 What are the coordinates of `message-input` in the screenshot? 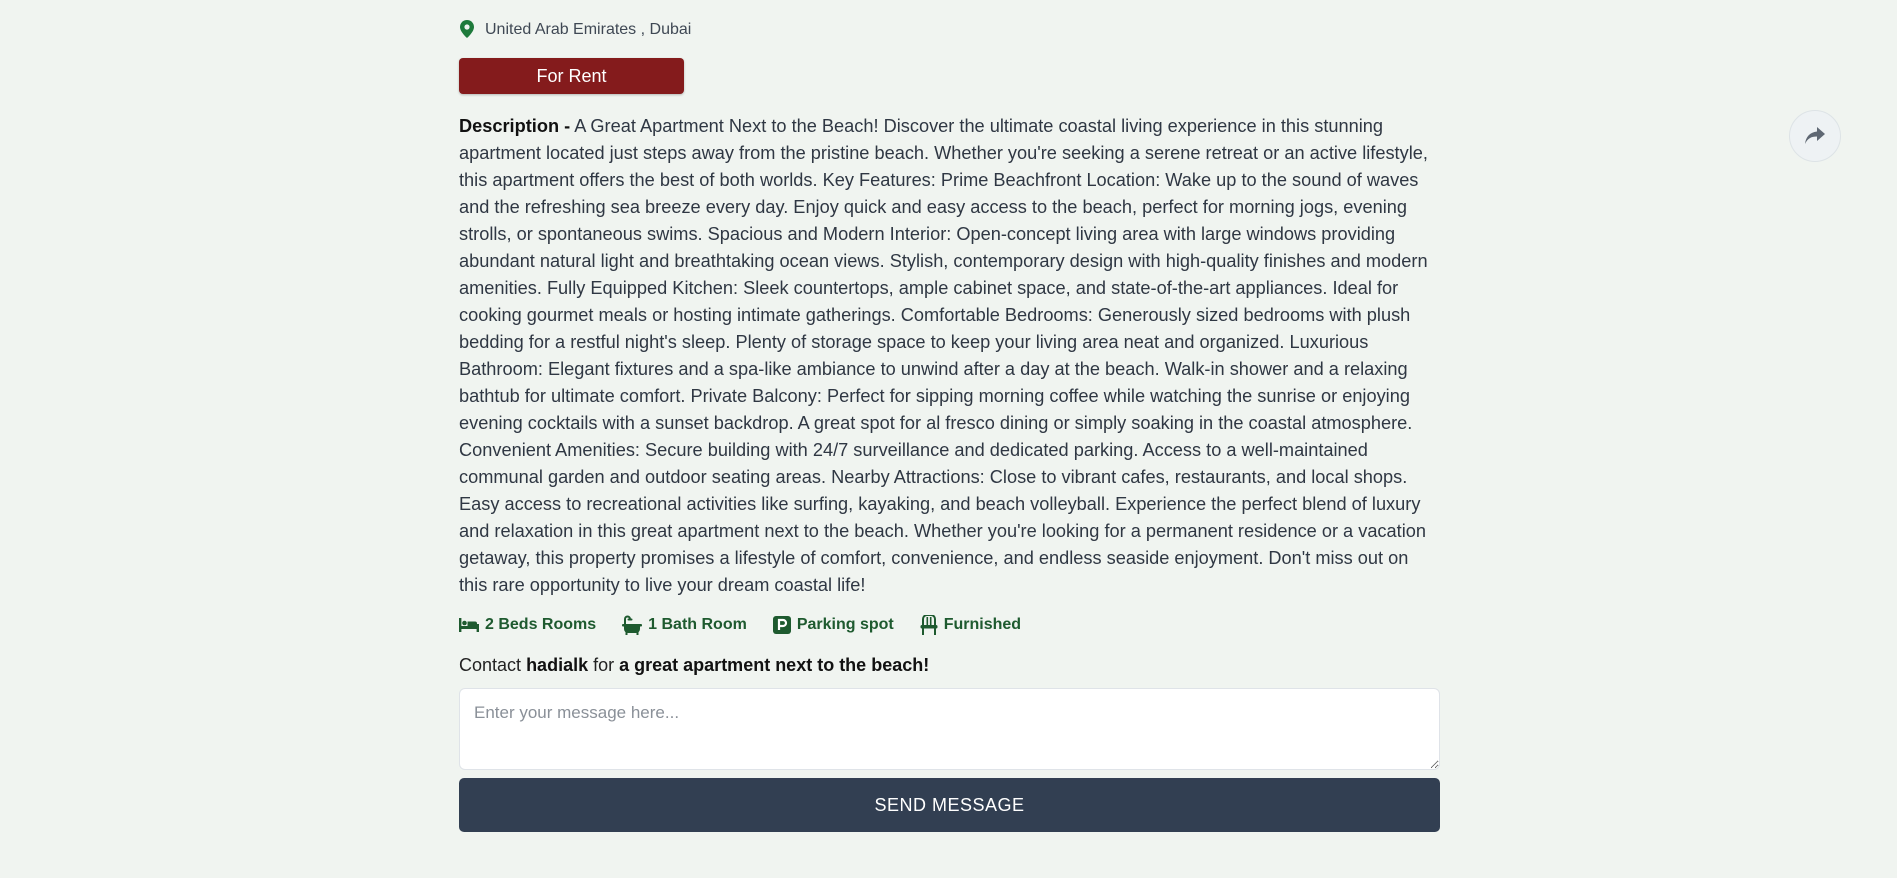 It's located at (949, 729).